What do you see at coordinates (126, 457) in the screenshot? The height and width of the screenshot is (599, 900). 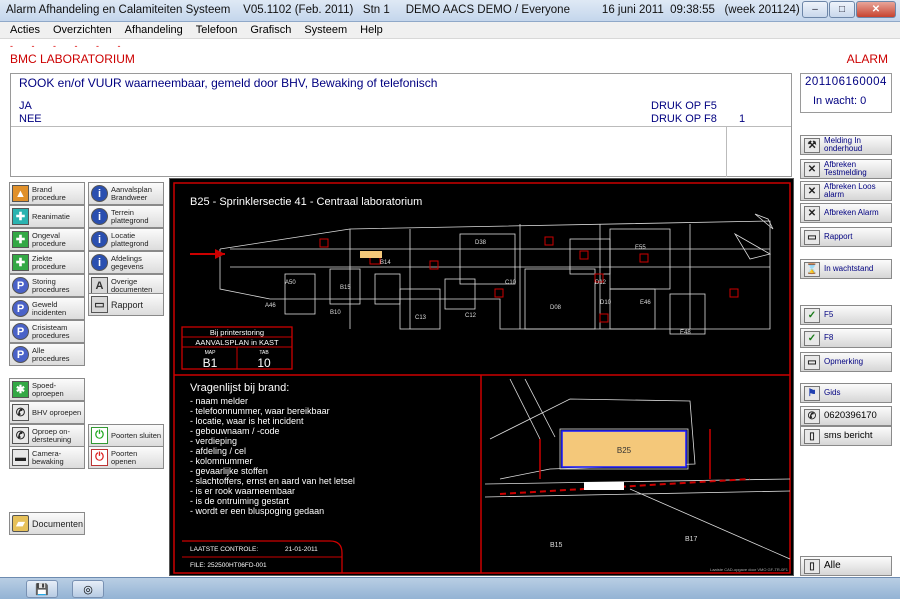 I see `poorten-openen-button: ⏻ Poorten openen` at bounding box center [126, 457].